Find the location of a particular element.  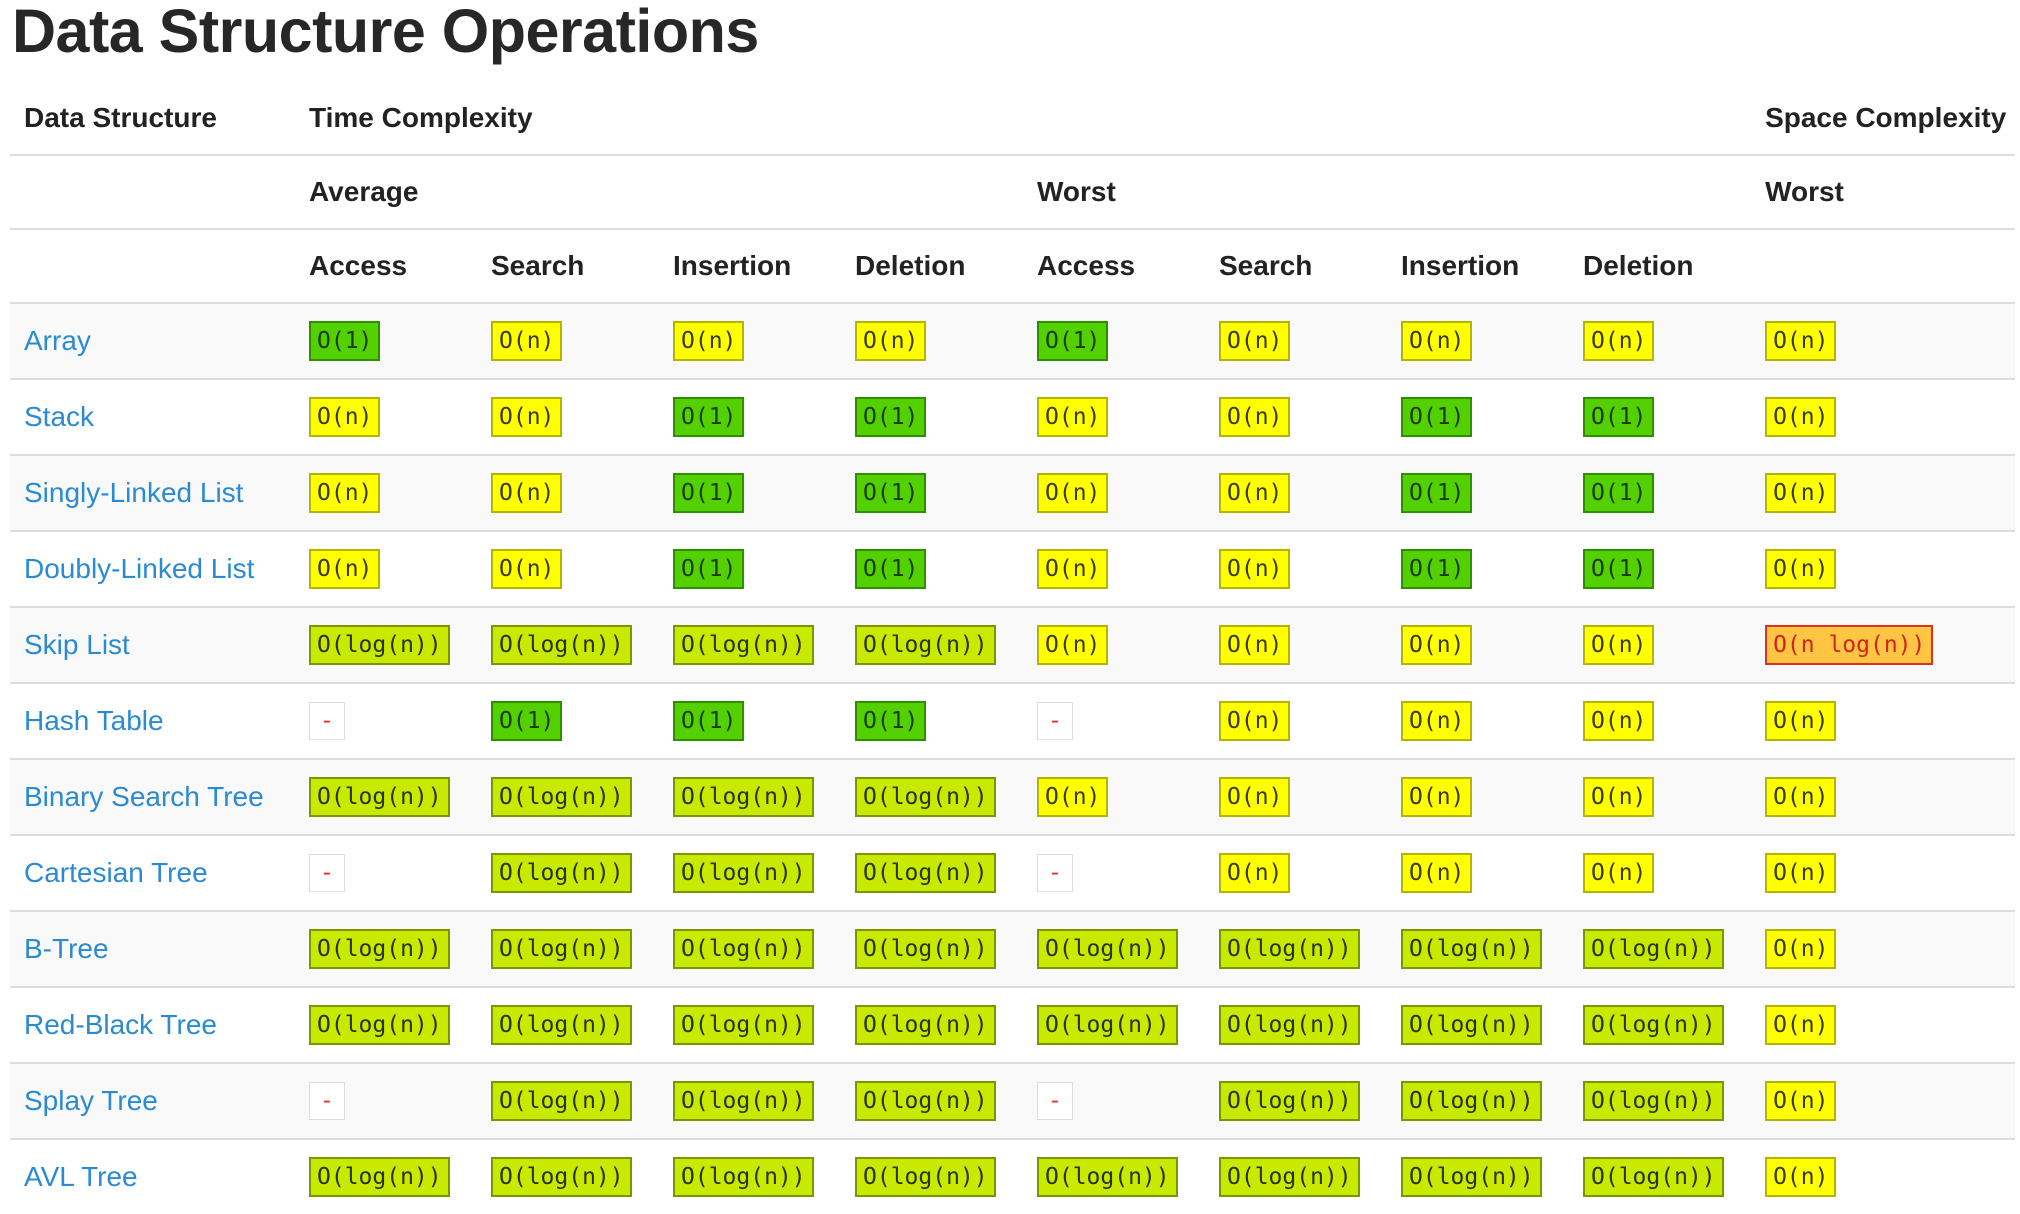

cell-avg-insertion: O(1) is located at coordinates (750, 492).